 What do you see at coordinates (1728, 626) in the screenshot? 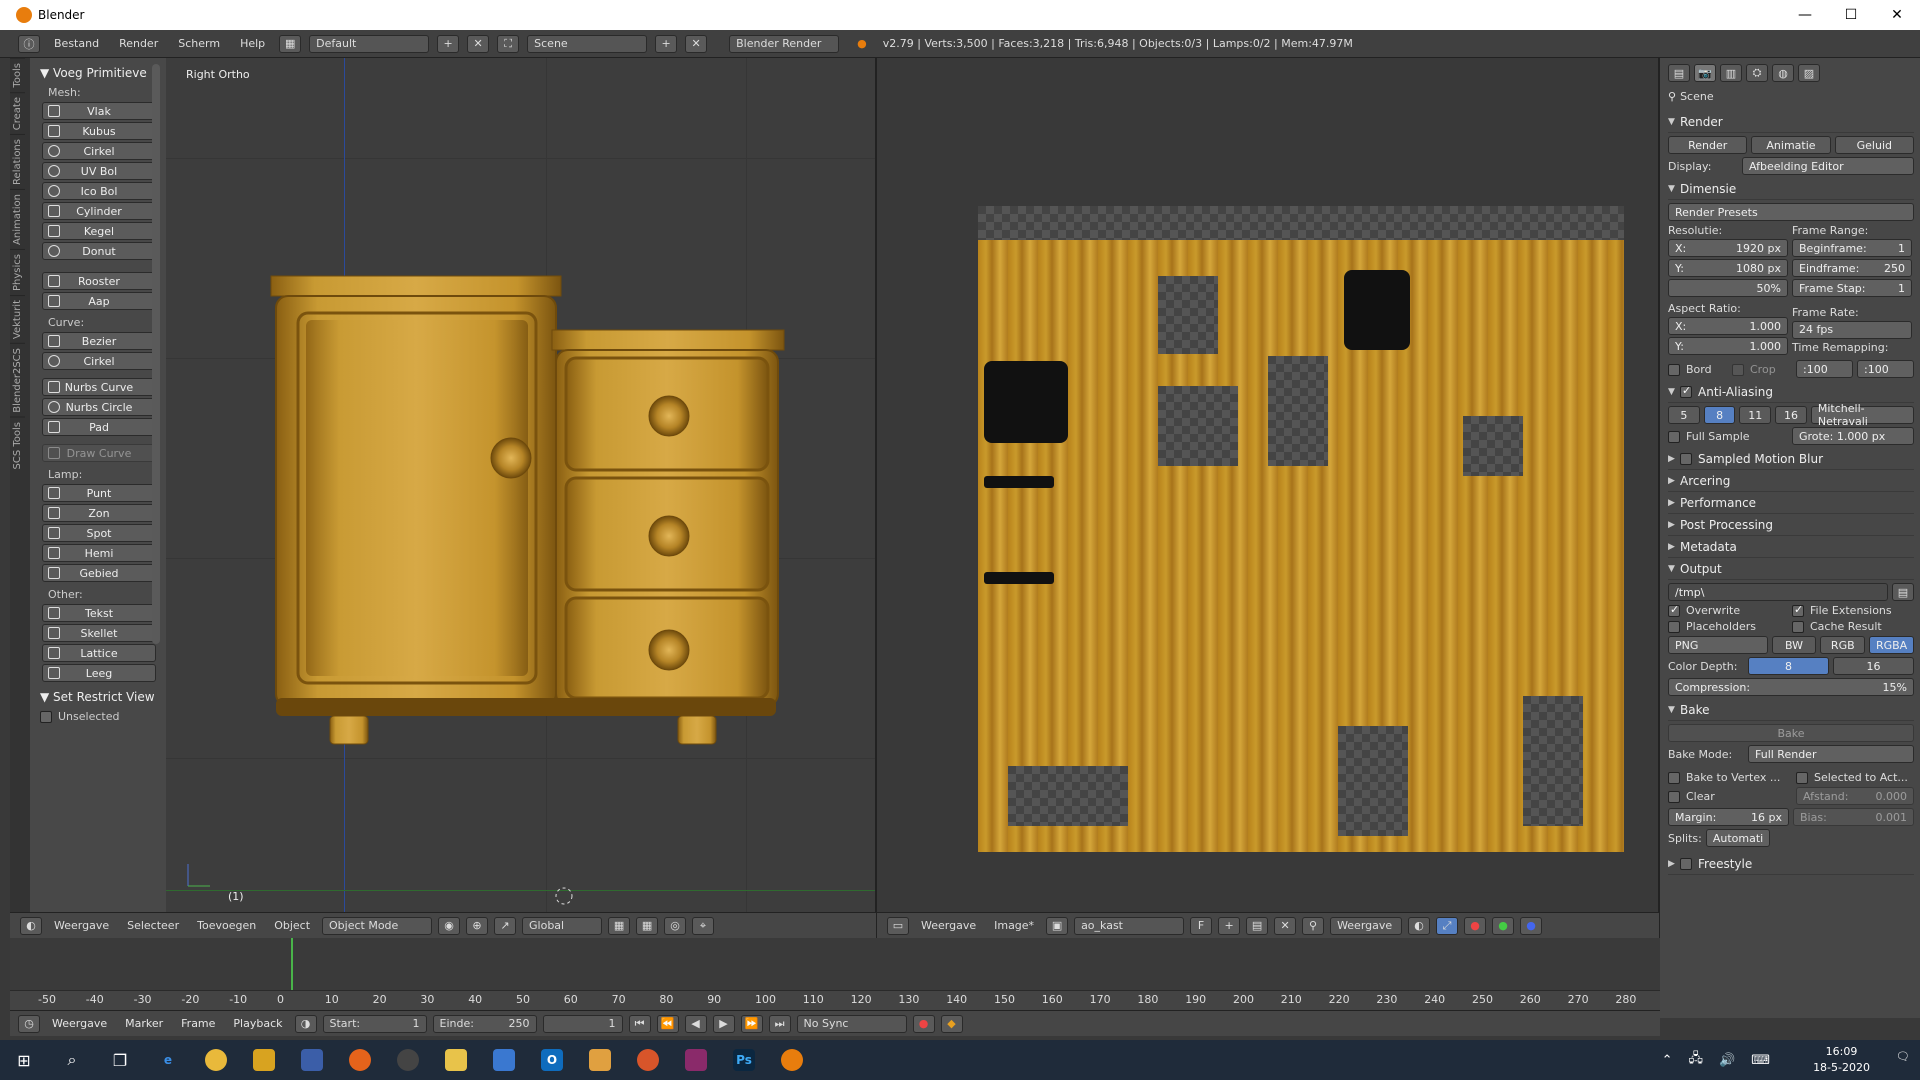
I see `placeholders-checkbox: Placeholders` at bounding box center [1728, 626].